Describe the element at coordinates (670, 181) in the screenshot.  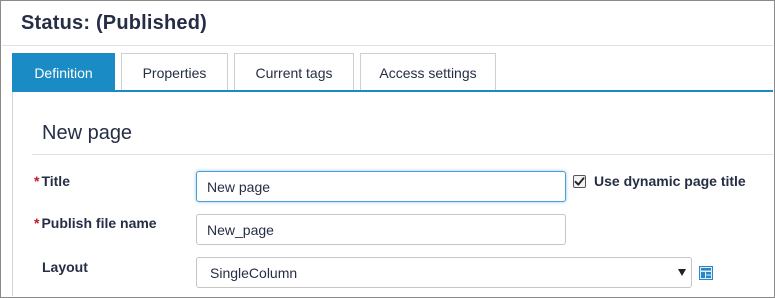
I see `dynamic-title-label: Use dynamic page title` at that location.